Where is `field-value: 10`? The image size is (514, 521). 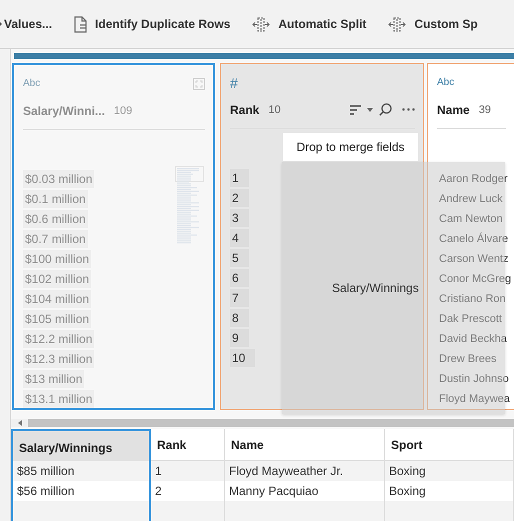
field-value: 10 is located at coordinates (243, 357).